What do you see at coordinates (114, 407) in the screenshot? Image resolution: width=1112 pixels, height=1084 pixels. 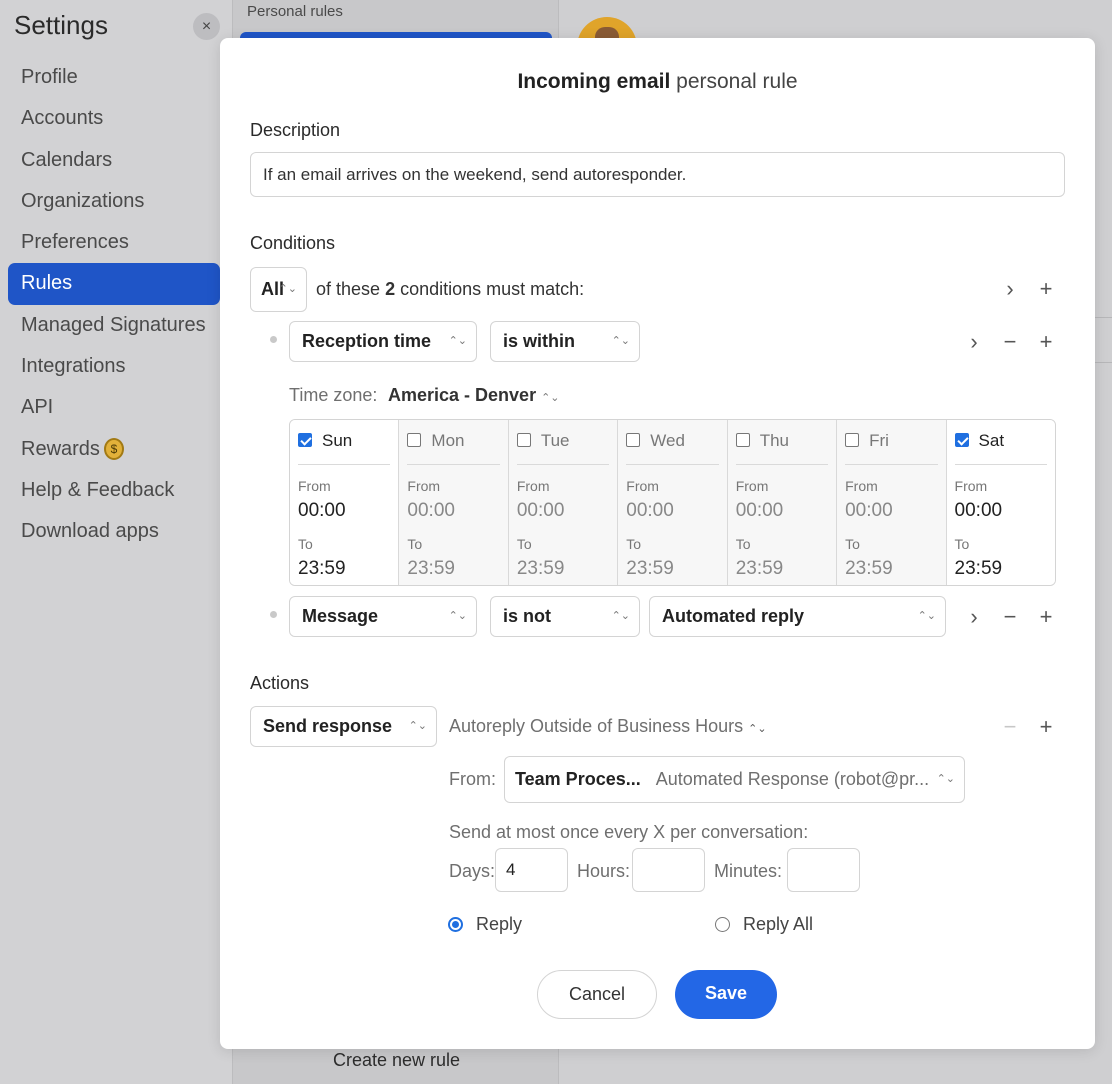 I see `nav-item-api: API` at bounding box center [114, 407].